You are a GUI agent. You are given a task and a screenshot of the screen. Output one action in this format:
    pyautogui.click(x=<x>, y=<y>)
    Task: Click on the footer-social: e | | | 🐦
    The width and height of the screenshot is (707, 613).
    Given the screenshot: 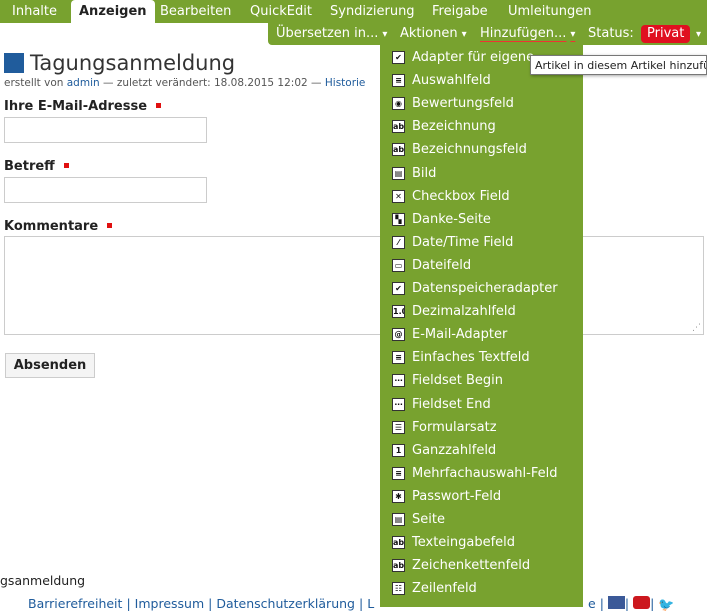 What is the action you would take?
    pyautogui.click(x=631, y=604)
    